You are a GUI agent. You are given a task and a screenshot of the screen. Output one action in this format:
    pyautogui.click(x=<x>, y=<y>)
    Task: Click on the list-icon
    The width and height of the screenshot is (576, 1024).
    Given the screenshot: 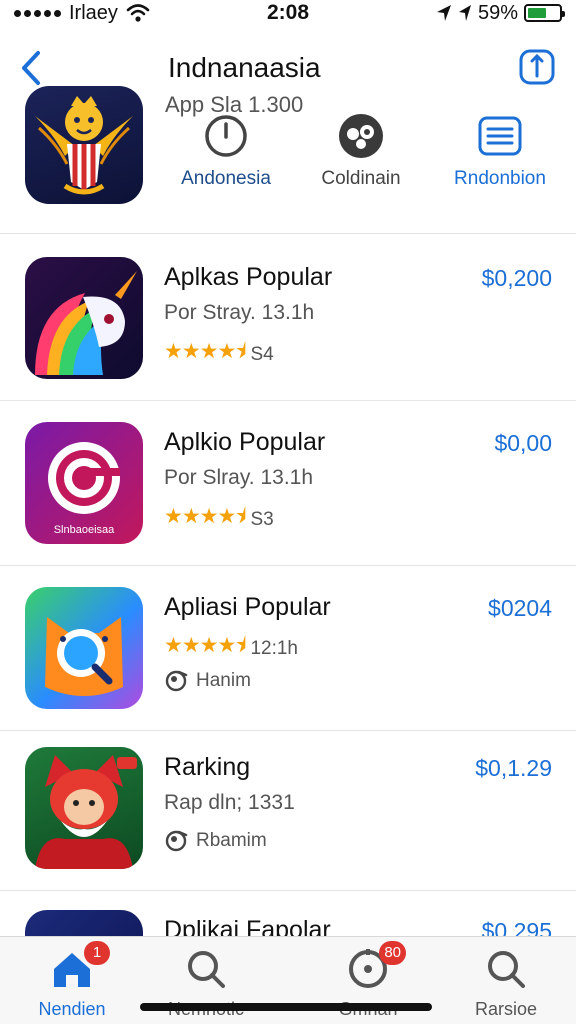 What is the action you would take?
    pyautogui.click(x=500, y=136)
    